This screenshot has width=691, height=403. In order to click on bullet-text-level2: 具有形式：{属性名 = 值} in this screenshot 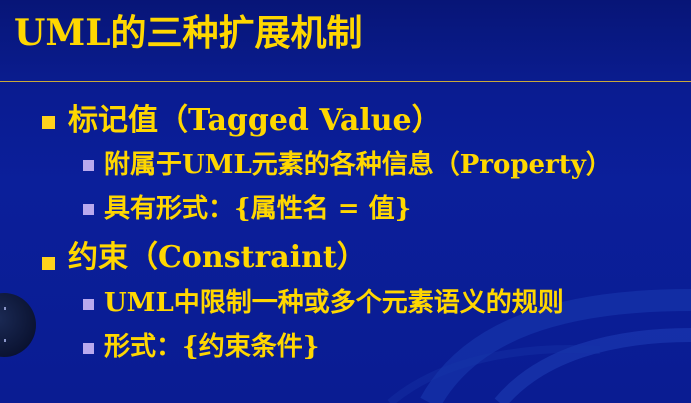, I will do `click(258, 209)`.